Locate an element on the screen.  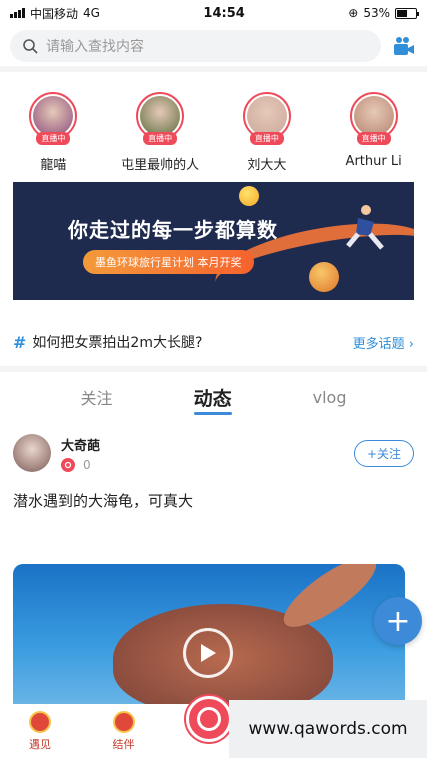
live-user-2: 直播中 刘大大 is located at coordinates (267, 132).